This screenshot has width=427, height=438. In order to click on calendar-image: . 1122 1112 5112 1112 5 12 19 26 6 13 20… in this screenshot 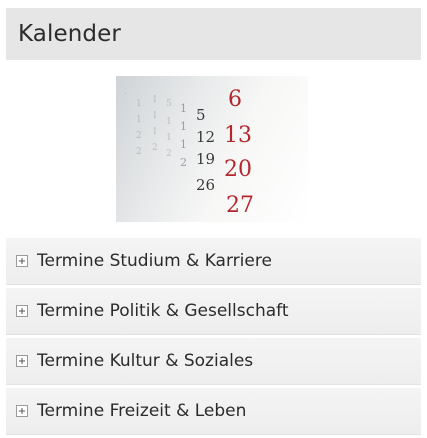, I will do `click(212, 149)`.